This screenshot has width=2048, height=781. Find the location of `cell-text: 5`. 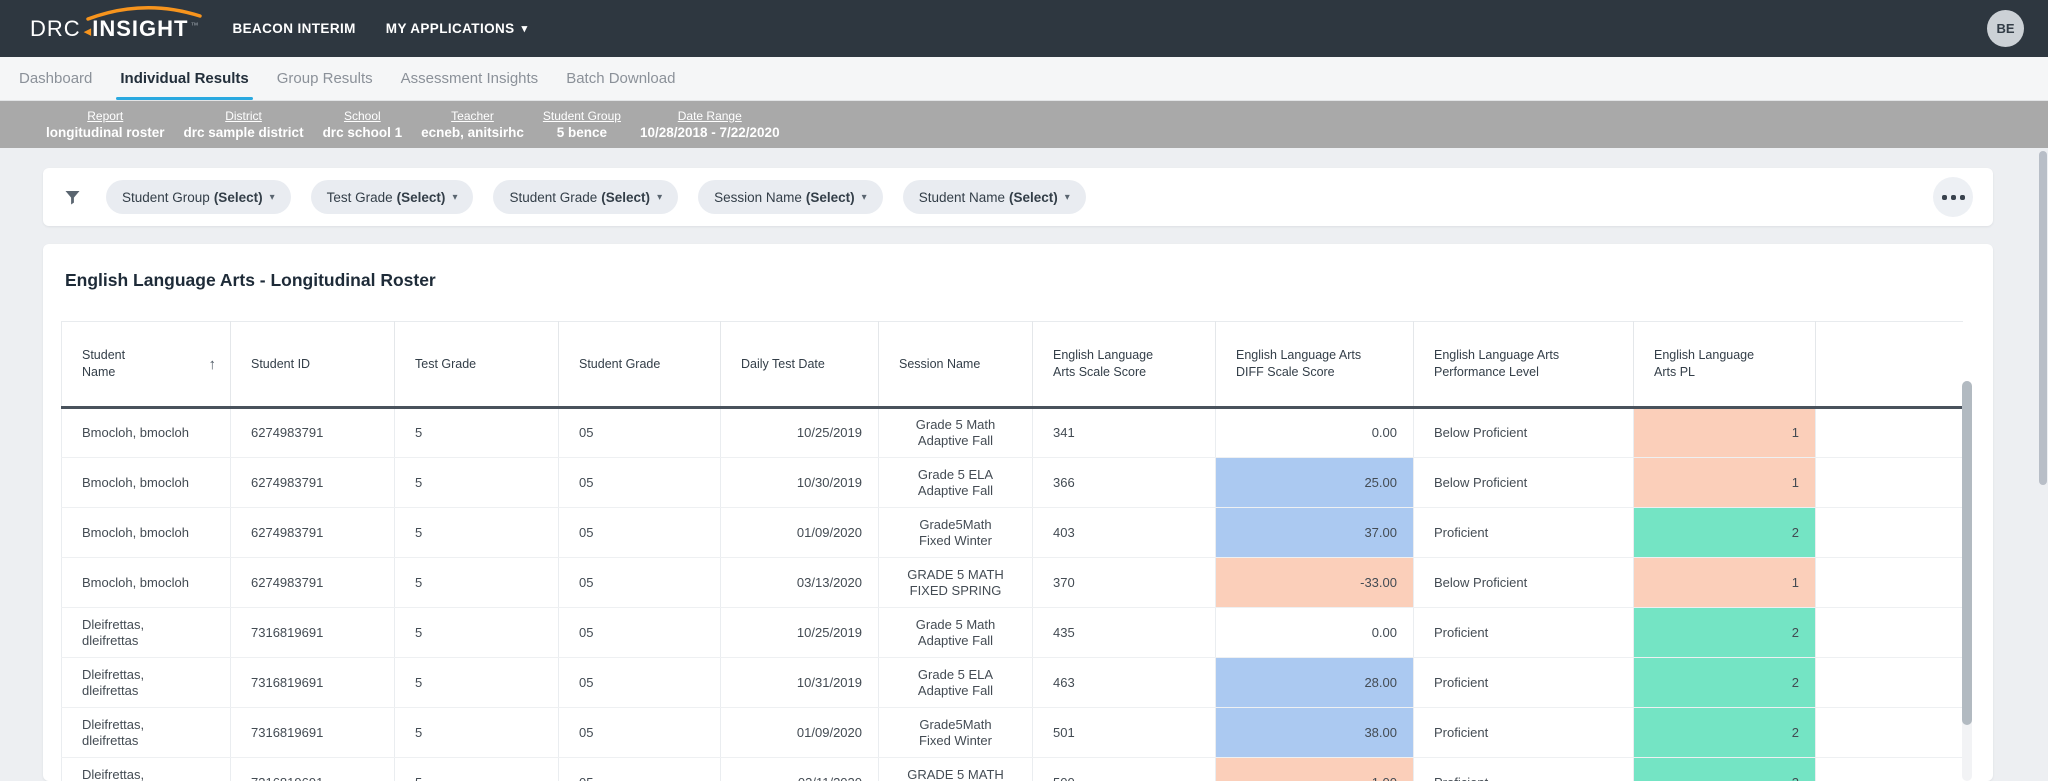

cell-text: 5 is located at coordinates (419, 732).